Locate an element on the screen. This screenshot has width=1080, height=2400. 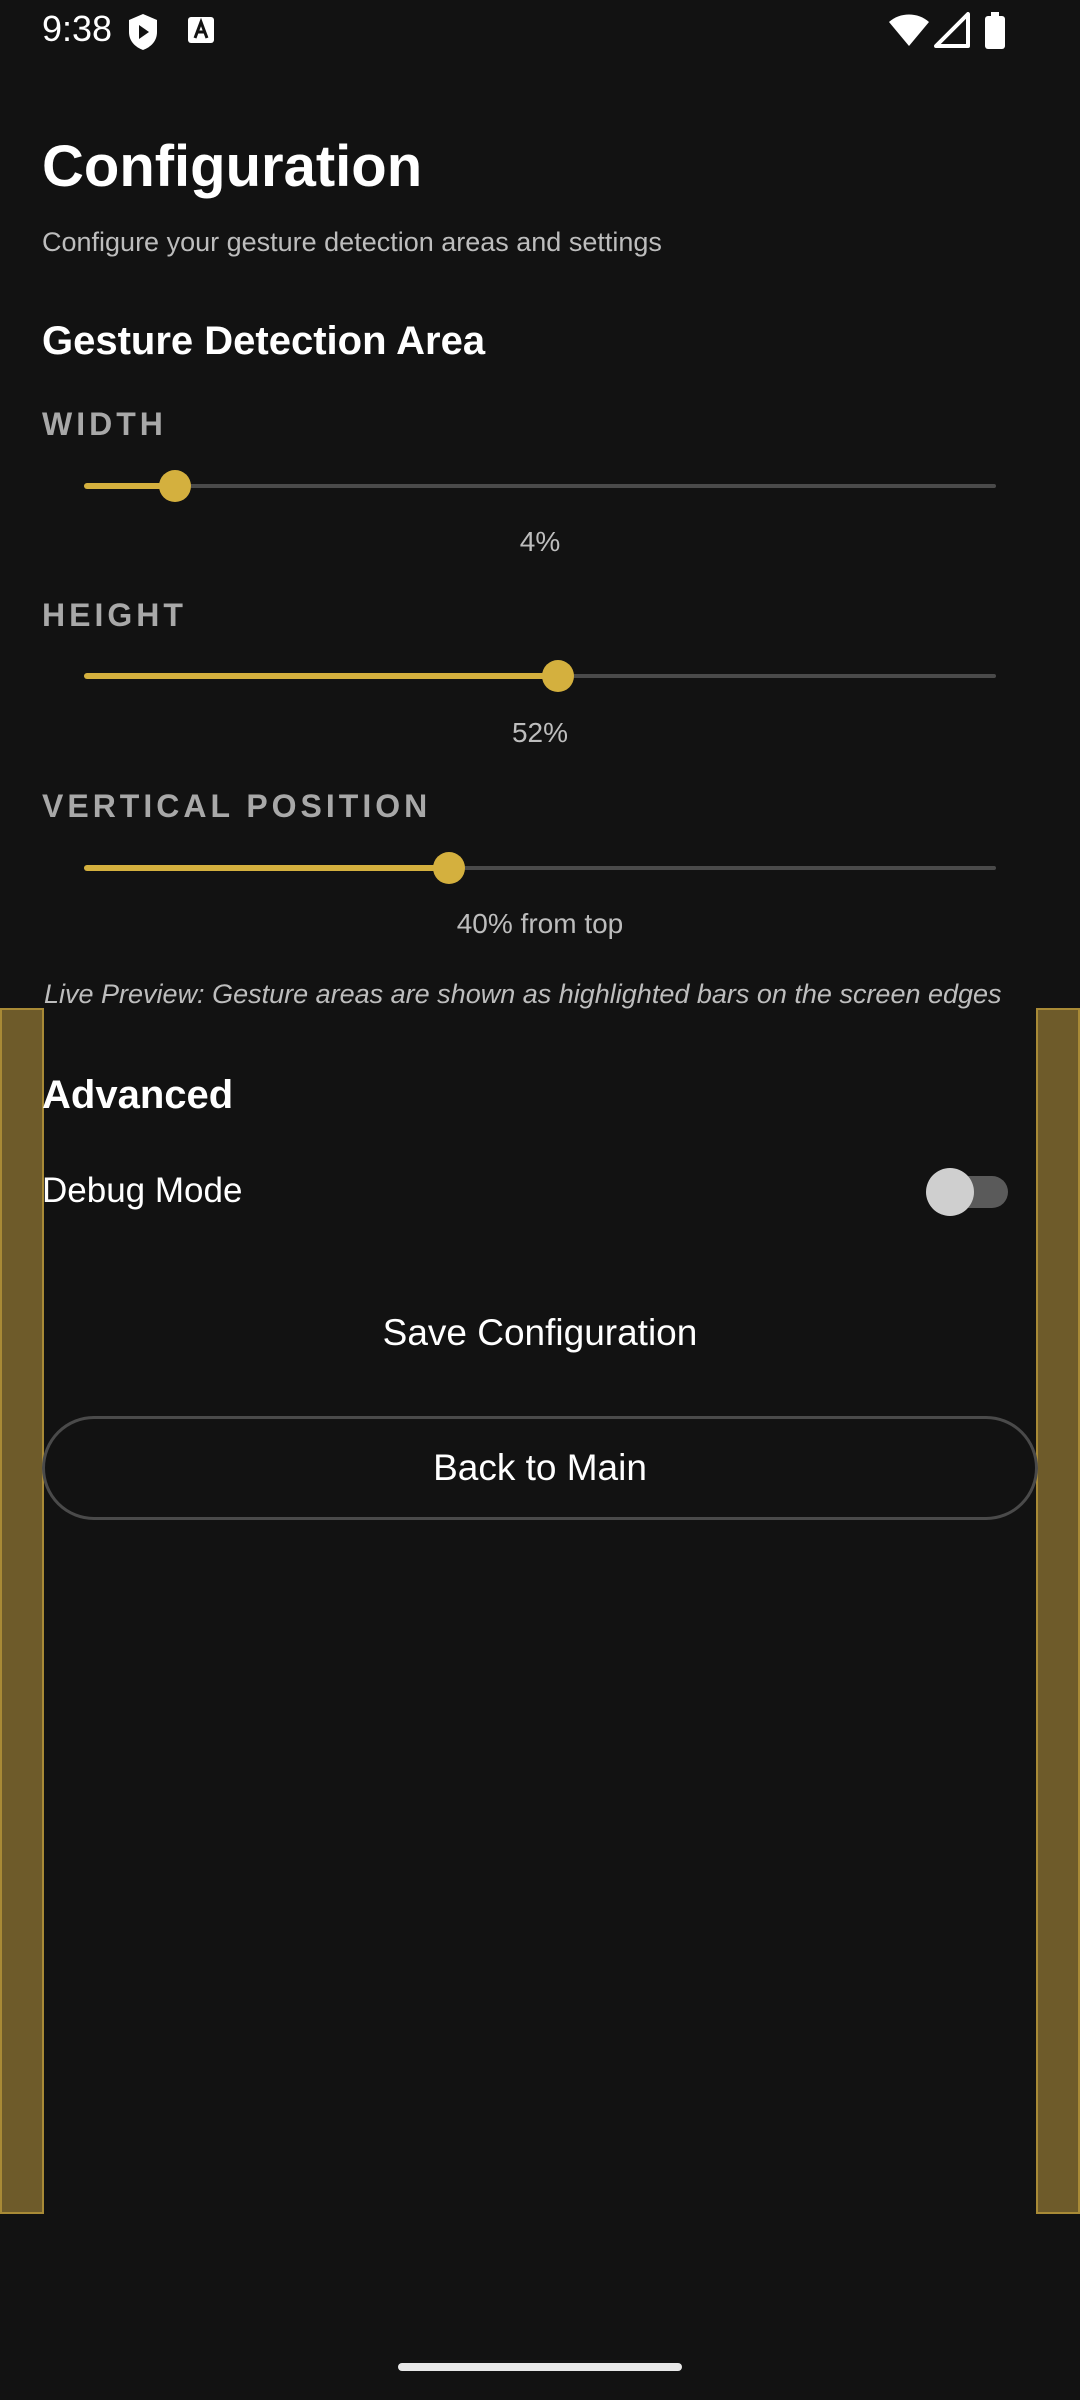
page-title: Configuration is located at coordinates (232, 166).